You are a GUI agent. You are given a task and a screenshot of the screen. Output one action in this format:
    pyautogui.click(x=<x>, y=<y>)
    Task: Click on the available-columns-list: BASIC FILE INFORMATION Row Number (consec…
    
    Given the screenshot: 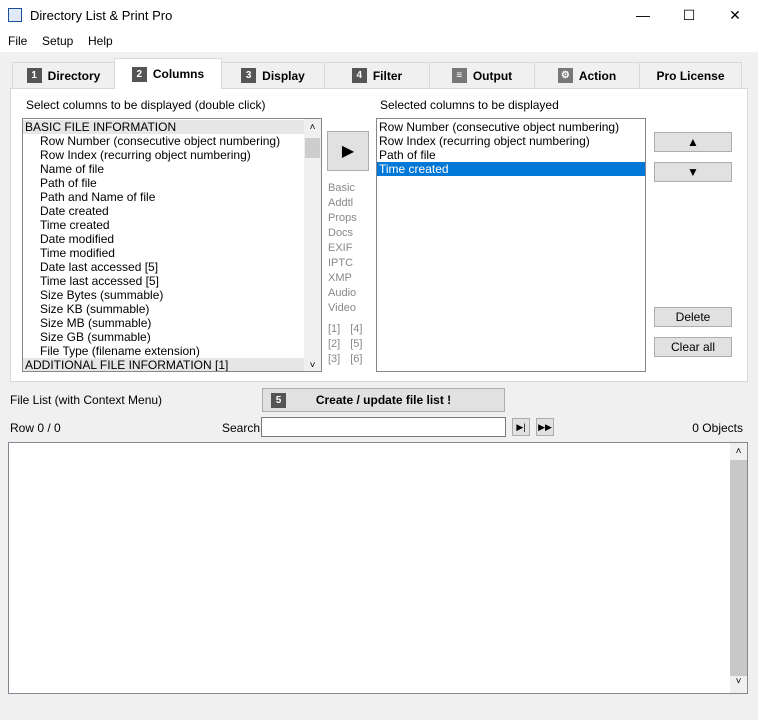 What is the action you would take?
    pyautogui.click(x=172, y=245)
    